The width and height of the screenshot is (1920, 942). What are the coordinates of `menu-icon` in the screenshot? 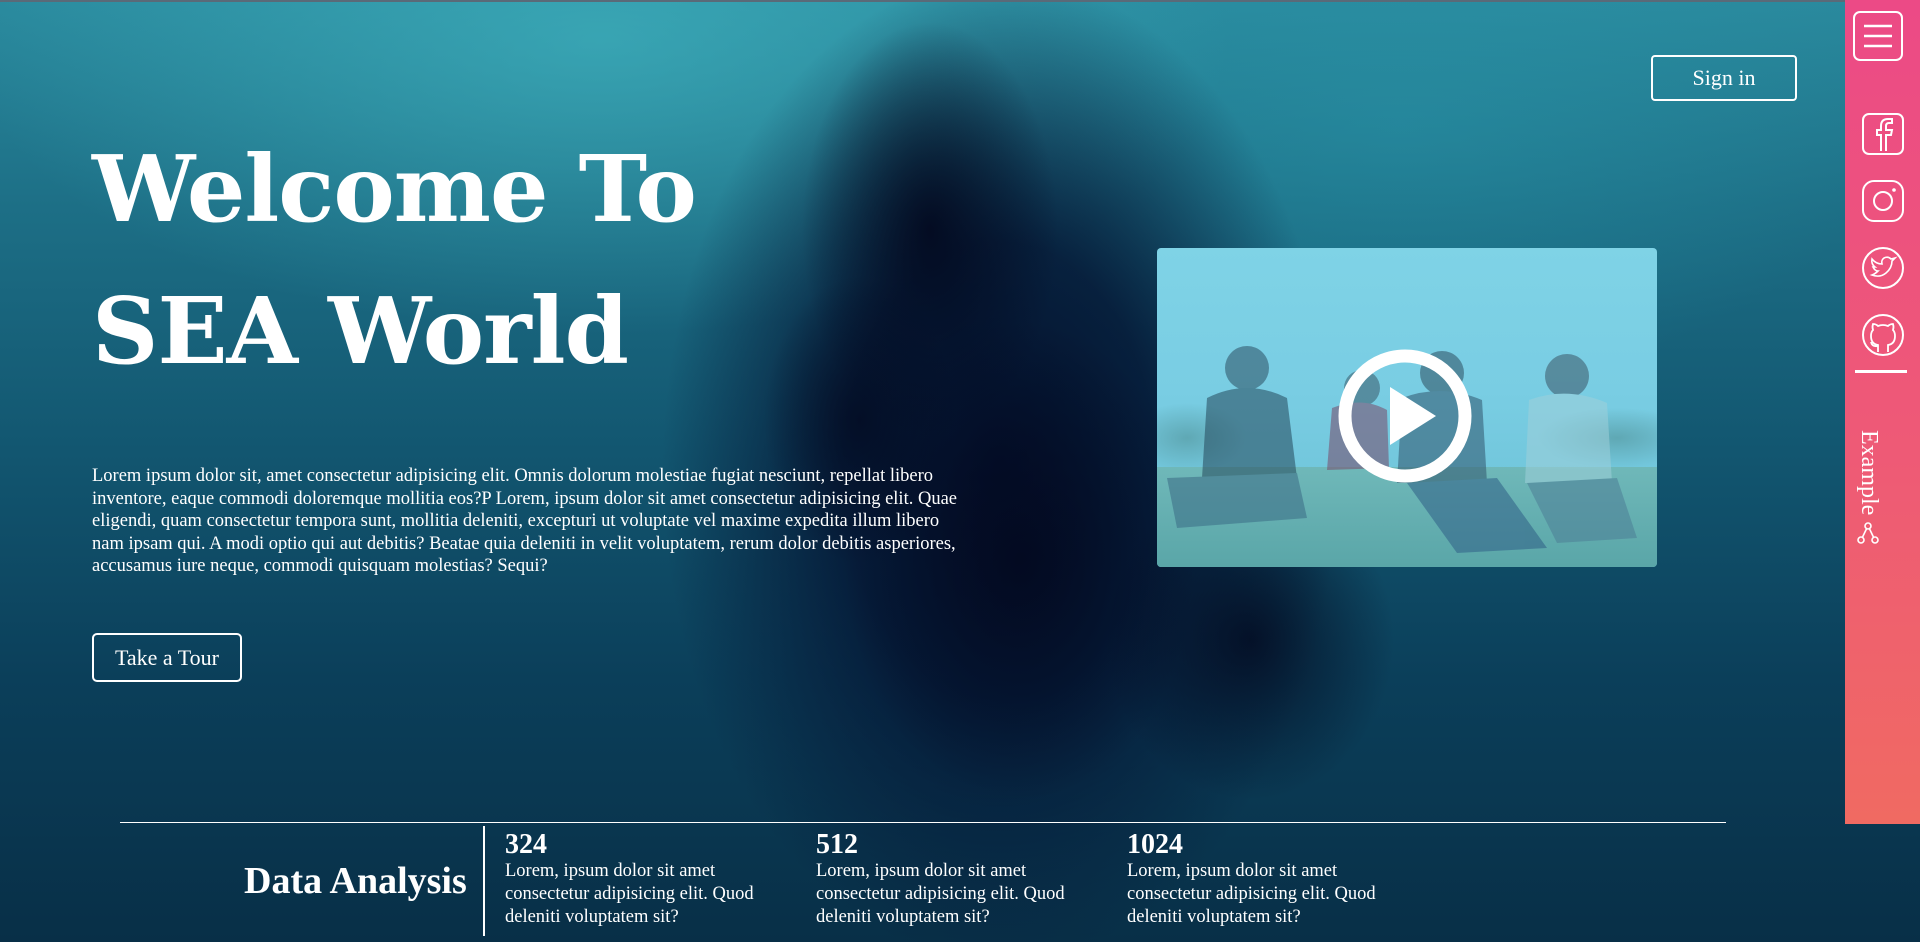 It's located at (1878, 36).